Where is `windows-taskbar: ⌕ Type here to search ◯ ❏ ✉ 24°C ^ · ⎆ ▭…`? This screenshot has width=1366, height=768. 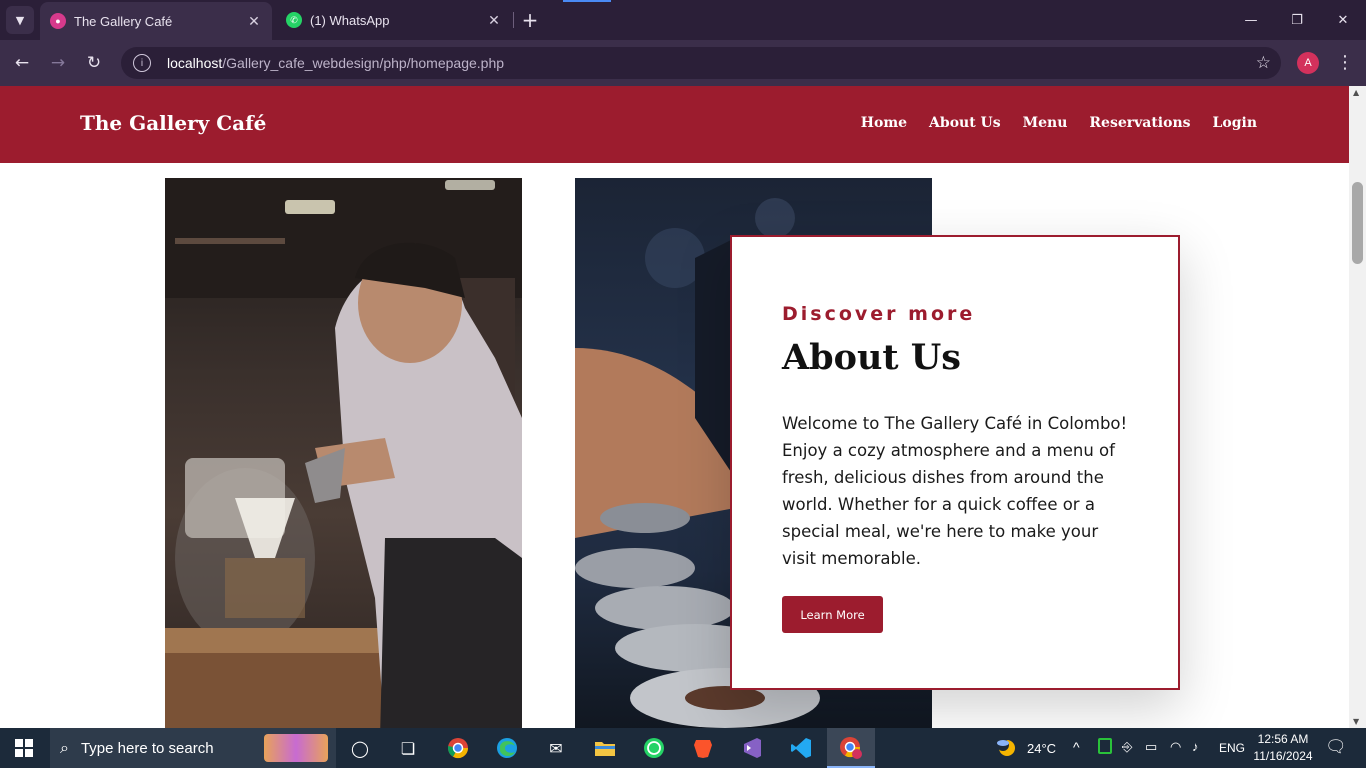
windows-taskbar: ⌕ Type here to search ◯ ❏ ✉ 24°C ^ · ⎆ ▭… is located at coordinates (683, 748).